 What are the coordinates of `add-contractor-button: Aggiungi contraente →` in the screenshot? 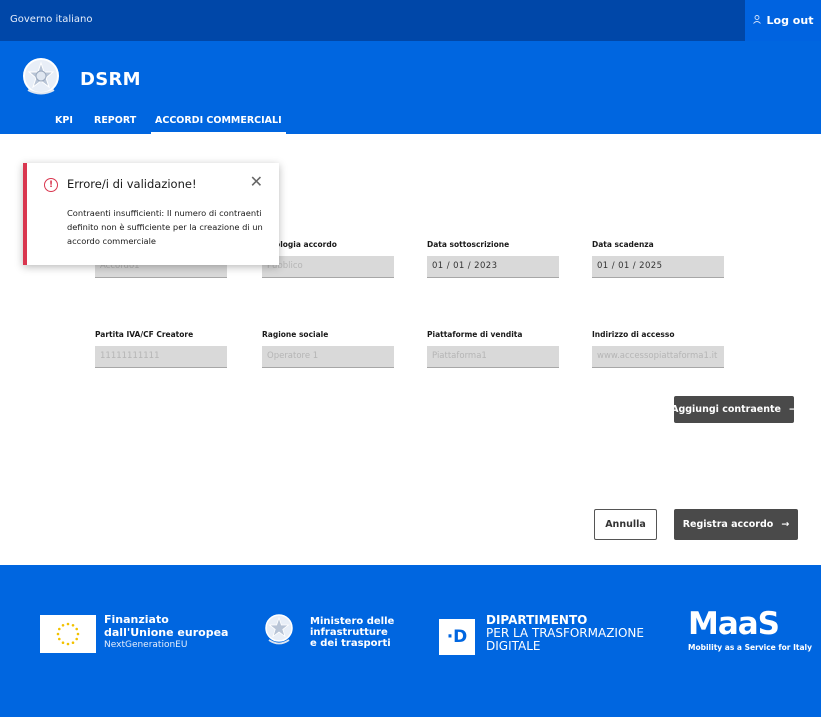 It's located at (734, 409).